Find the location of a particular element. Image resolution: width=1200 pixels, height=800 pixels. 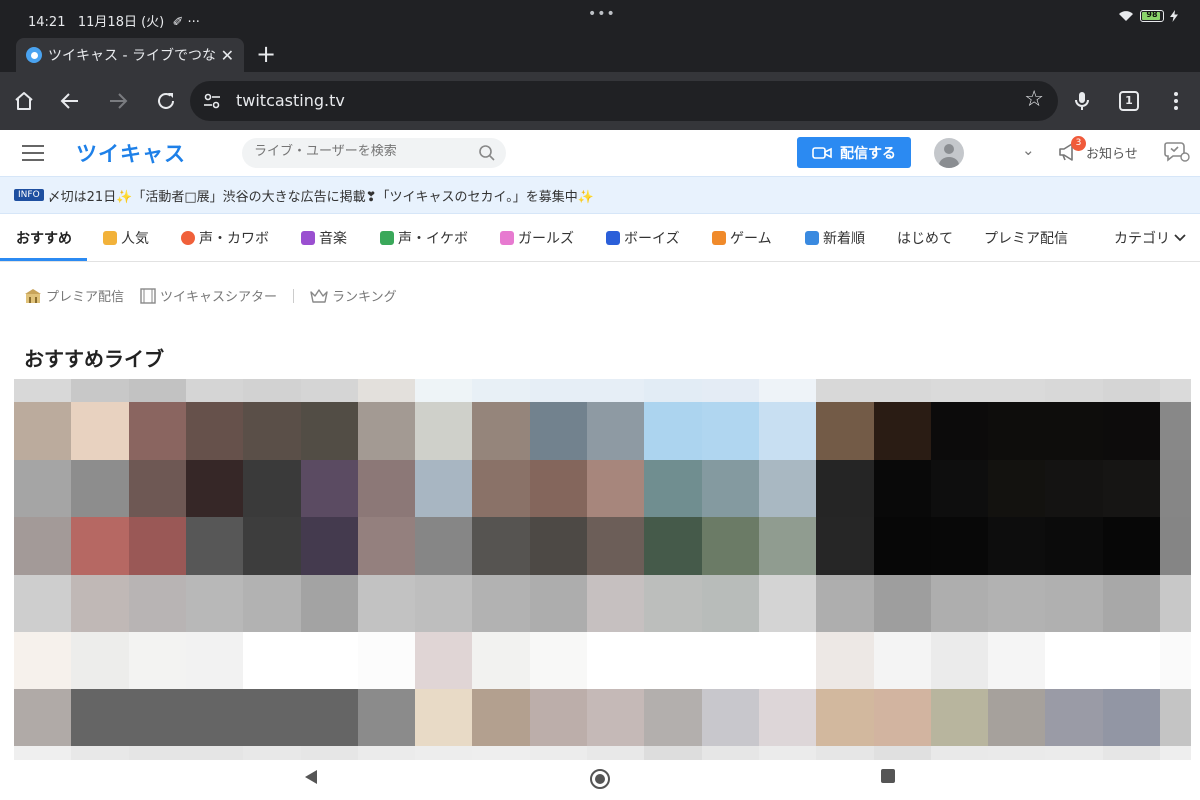

twitcasting-logo: ツイキャス is located at coordinates (131, 153).